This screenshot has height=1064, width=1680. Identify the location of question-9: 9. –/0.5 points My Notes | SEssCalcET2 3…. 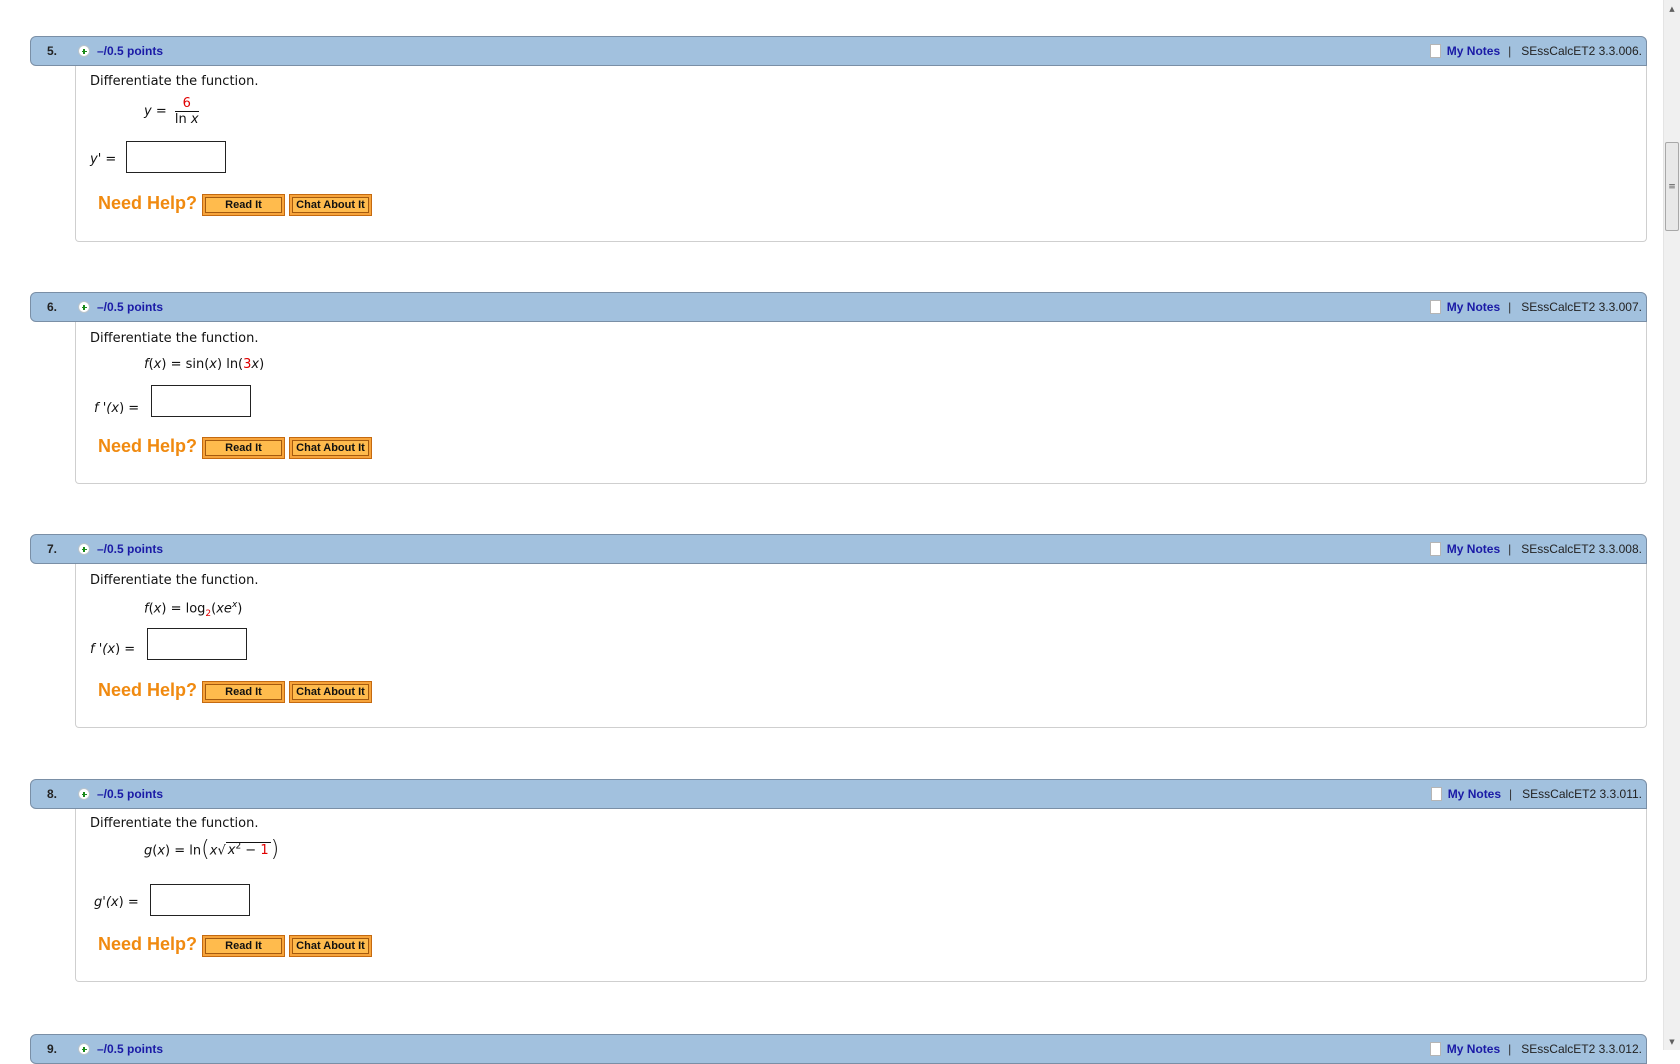
(838, 1049).